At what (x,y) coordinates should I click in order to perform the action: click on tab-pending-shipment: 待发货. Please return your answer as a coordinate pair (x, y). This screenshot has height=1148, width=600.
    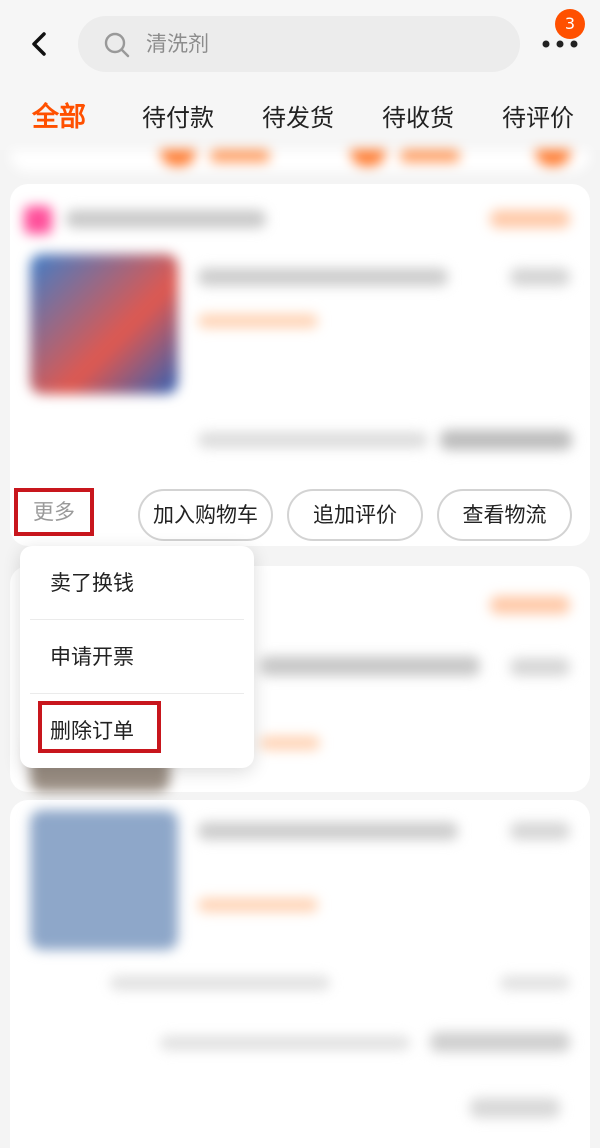
    Looking at the image, I should click on (298, 118).